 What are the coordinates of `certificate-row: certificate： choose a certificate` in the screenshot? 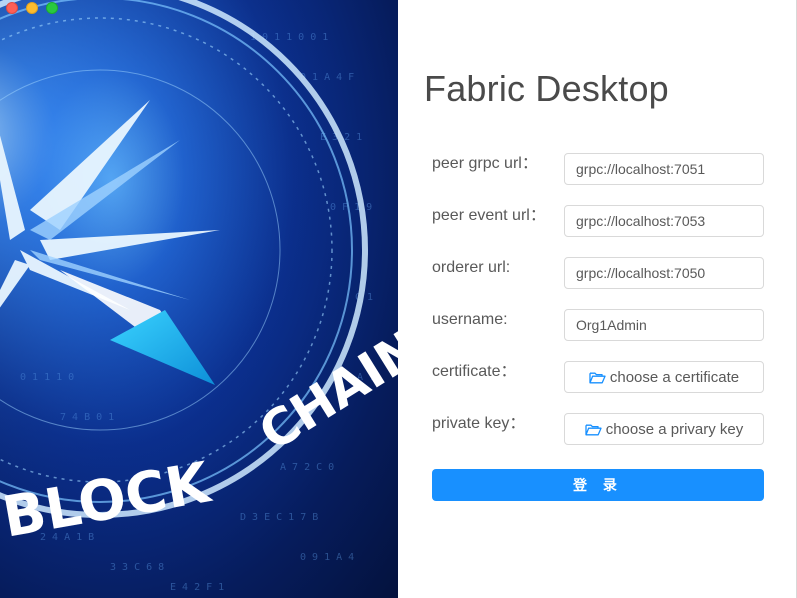 It's located at (598, 377).